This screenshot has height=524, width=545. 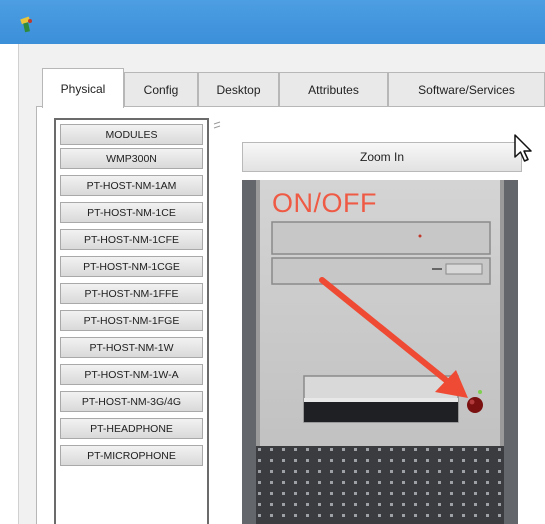 I want to click on module-item-wmp300n: WMP300N, so click(x=131, y=158).